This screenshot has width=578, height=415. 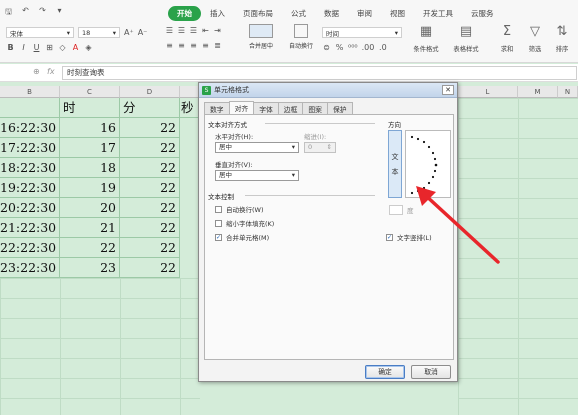 I want to click on filter-button: ▽ 筛选, so click(x=535, y=38).